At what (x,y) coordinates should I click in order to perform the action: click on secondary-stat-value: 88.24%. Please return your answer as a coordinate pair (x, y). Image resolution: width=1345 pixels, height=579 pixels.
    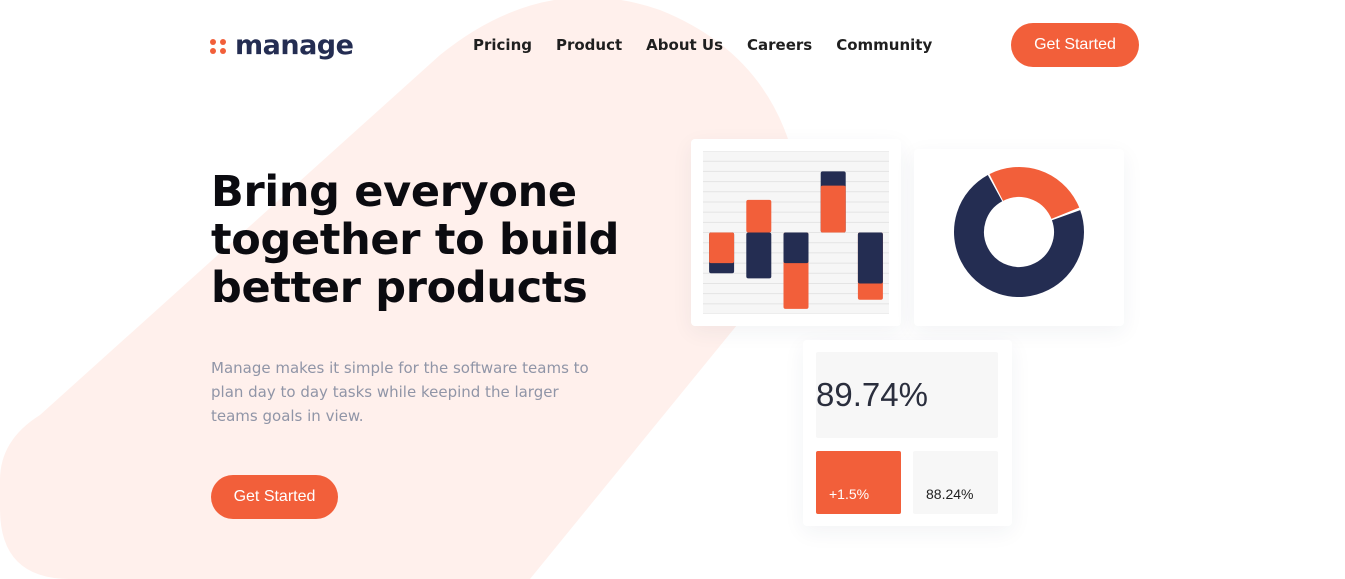
    Looking at the image, I should click on (950, 494).